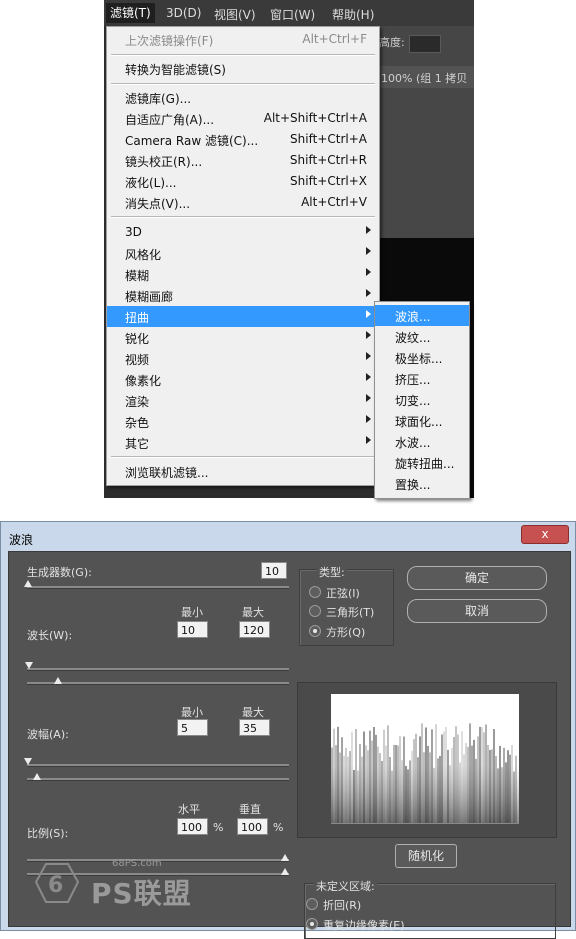 The width and height of the screenshot is (576, 939). I want to click on amplitude-min-input: 5, so click(192, 727).